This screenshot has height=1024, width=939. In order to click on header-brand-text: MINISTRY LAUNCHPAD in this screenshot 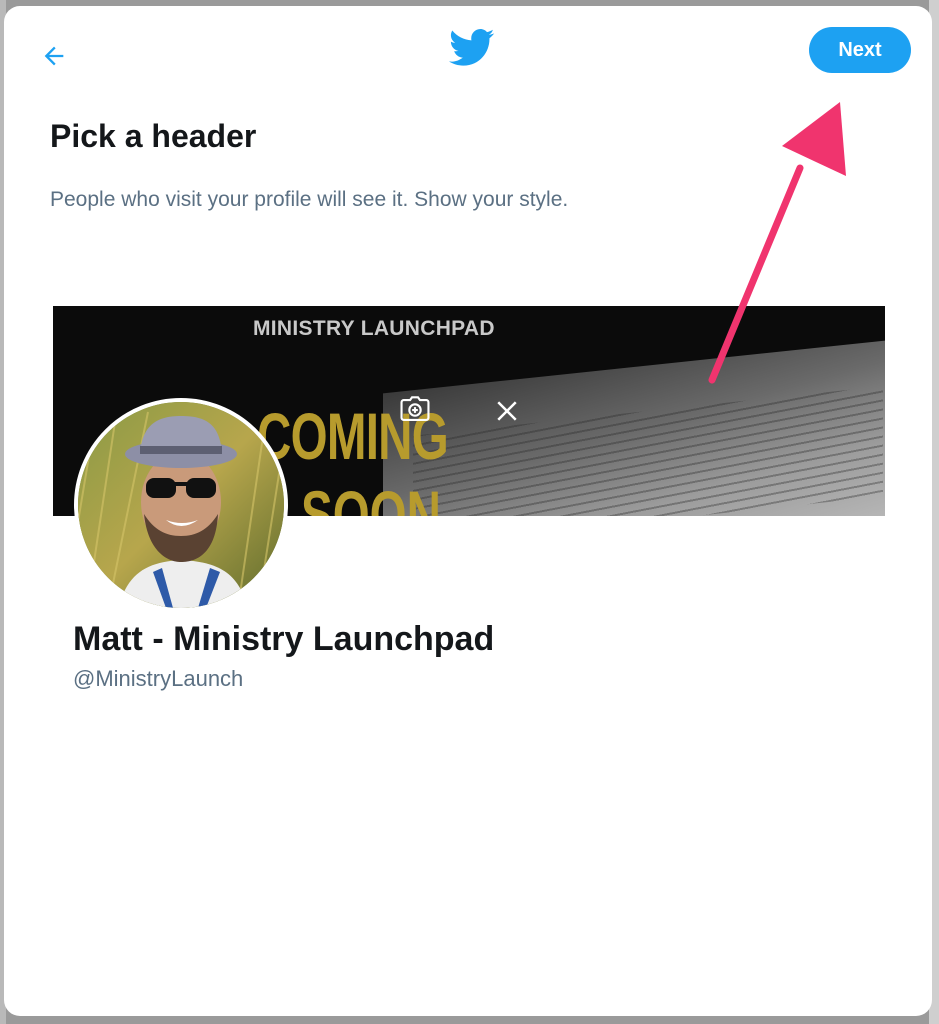, I will do `click(374, 328)`.